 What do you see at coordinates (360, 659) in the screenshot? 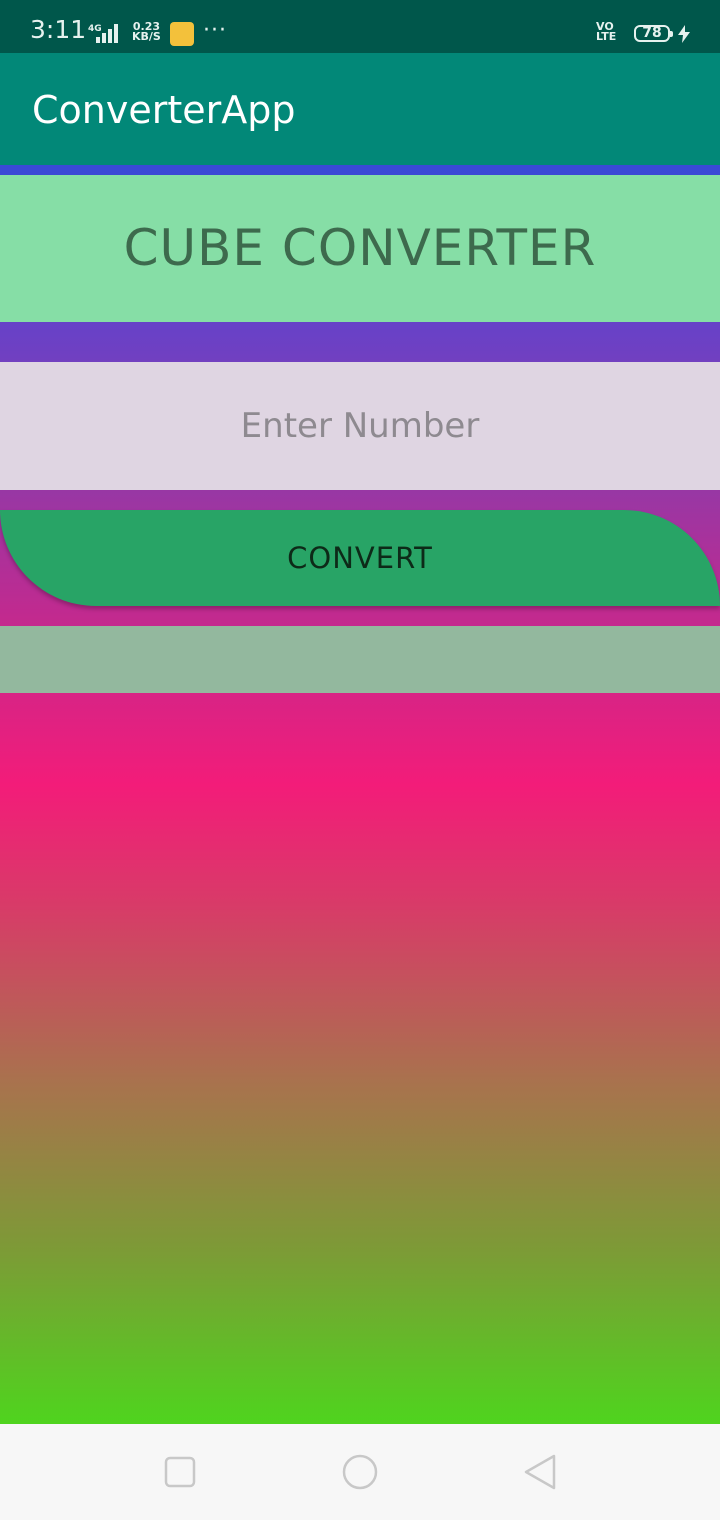
I see `result-display` at bounding box center [360, 659].